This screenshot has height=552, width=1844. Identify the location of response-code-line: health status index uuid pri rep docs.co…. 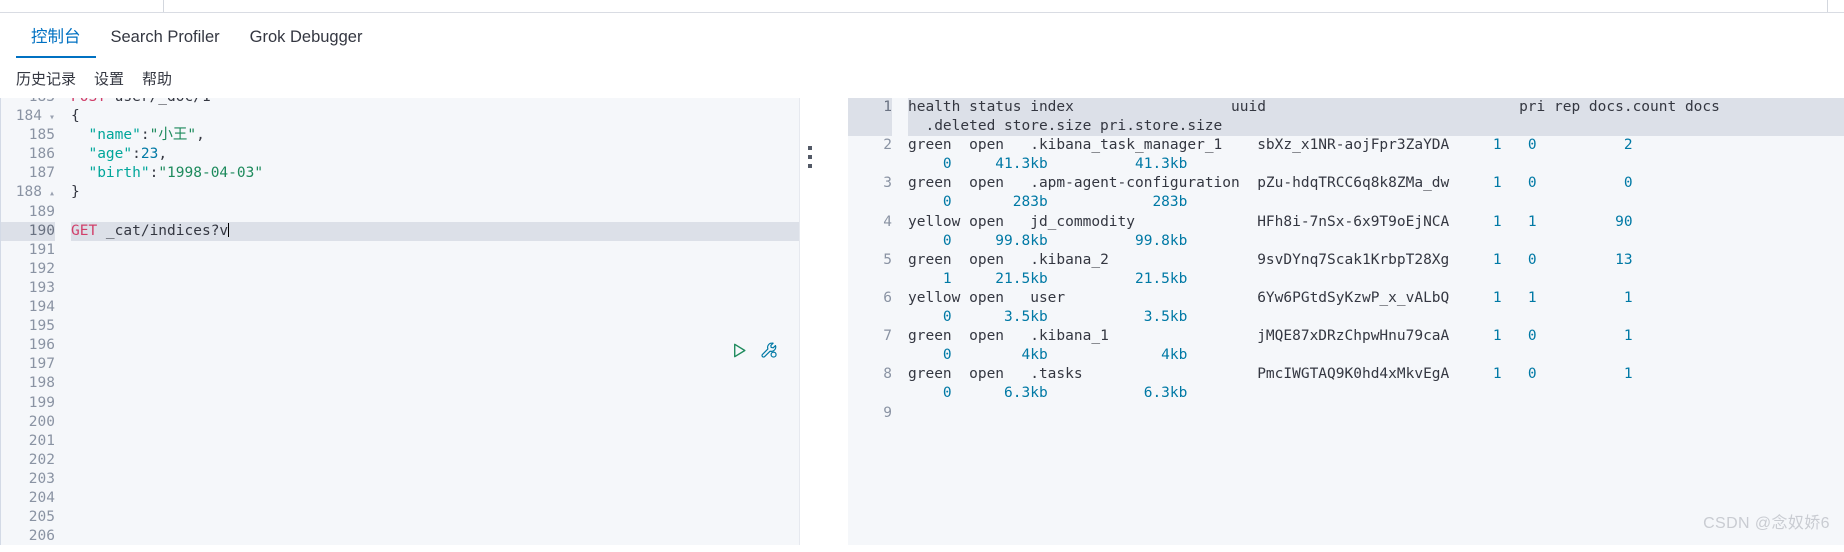
(1376, 108).